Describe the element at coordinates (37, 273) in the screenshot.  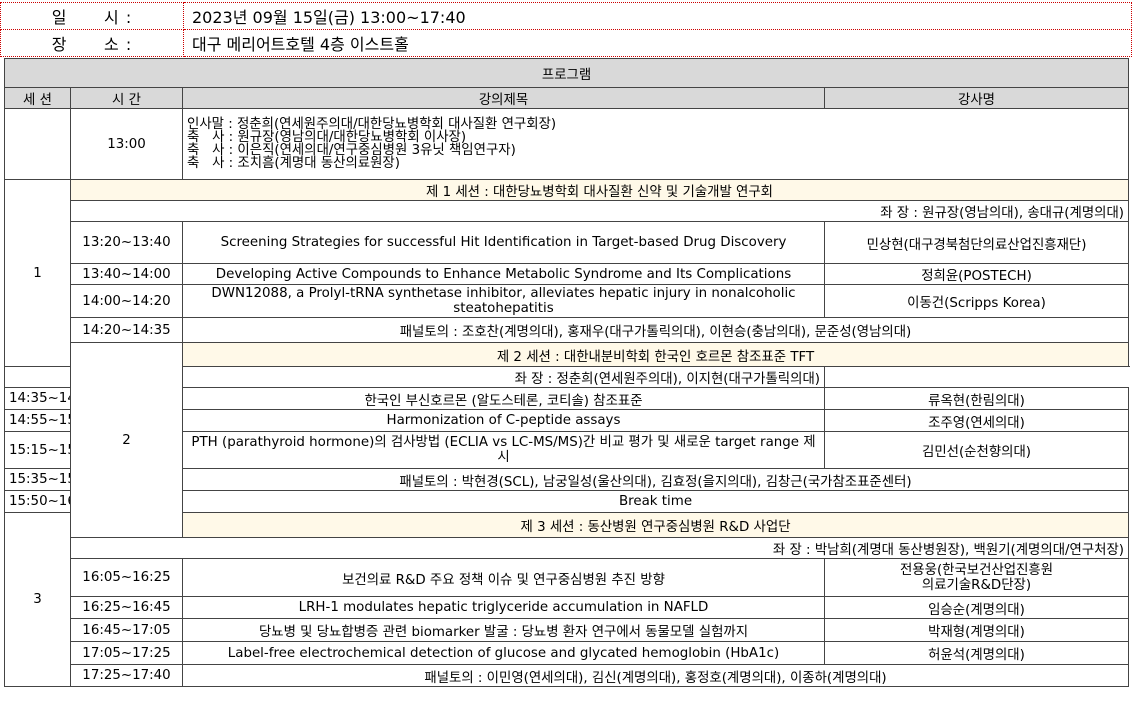
I see `session-number: 1` at that location.